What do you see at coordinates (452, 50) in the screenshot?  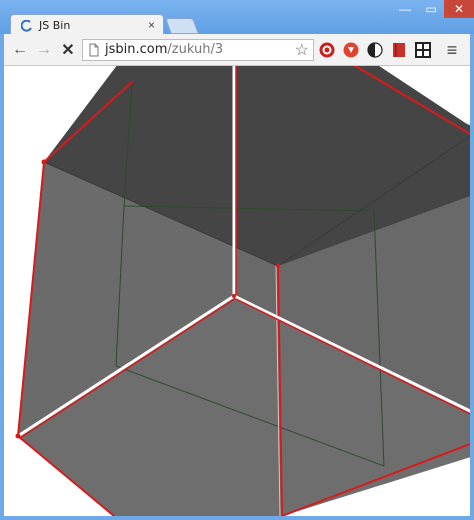 I see `menu-icon: ≡` at bounding box center [452, 50].